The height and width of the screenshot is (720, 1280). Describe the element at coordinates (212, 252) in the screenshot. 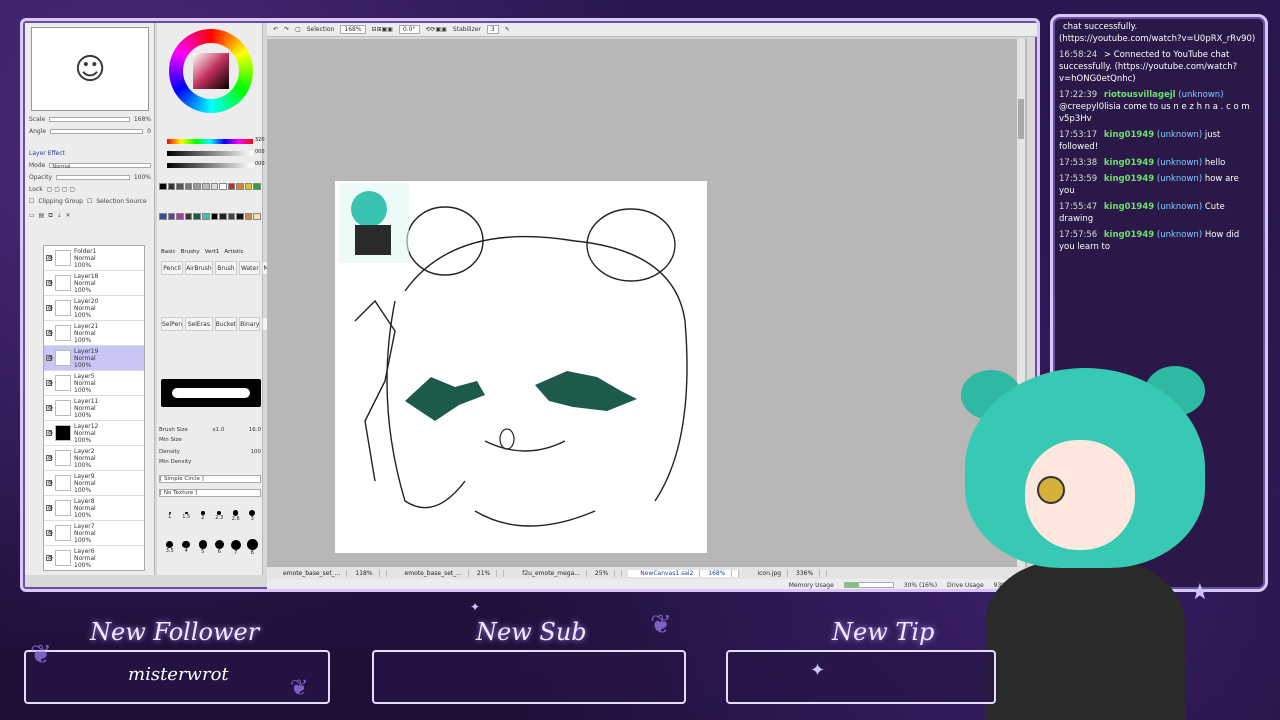

I see `tool-tab: Vert1` at that location.